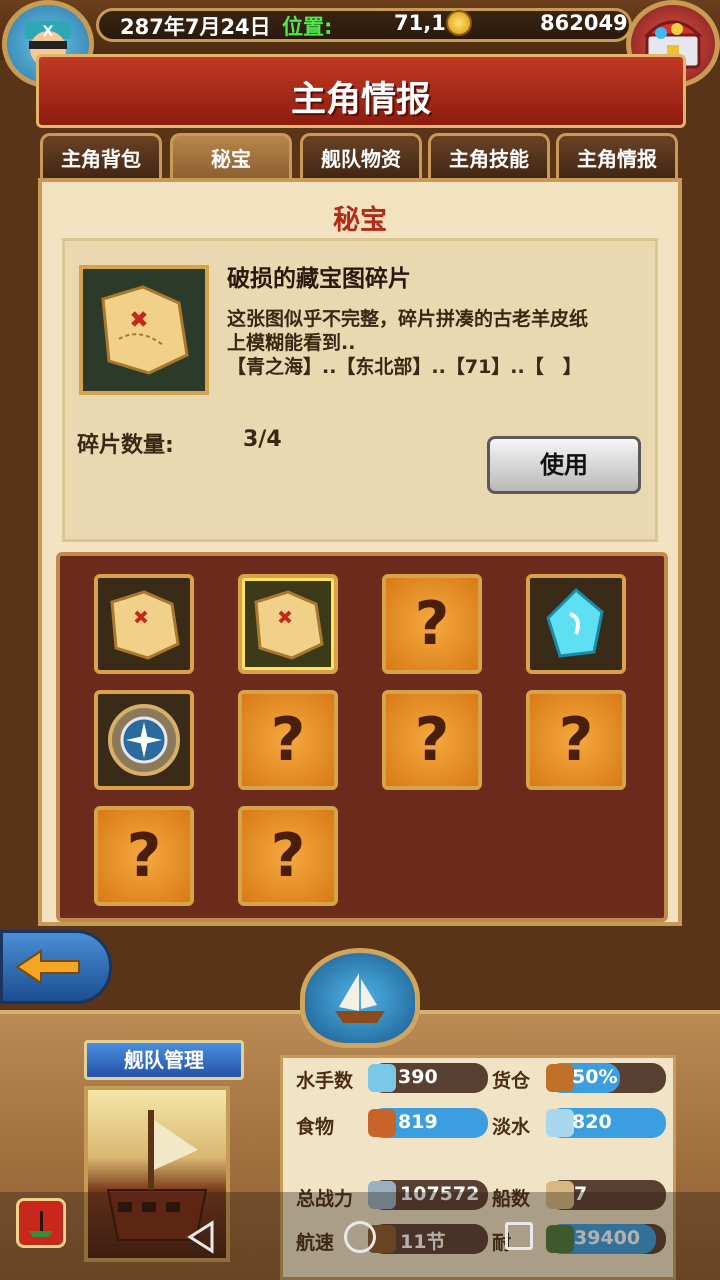  What do you see at coordinates (564, 465) in the screenshot?
I see `use-button: 使用` at bounding box center [564, 465].